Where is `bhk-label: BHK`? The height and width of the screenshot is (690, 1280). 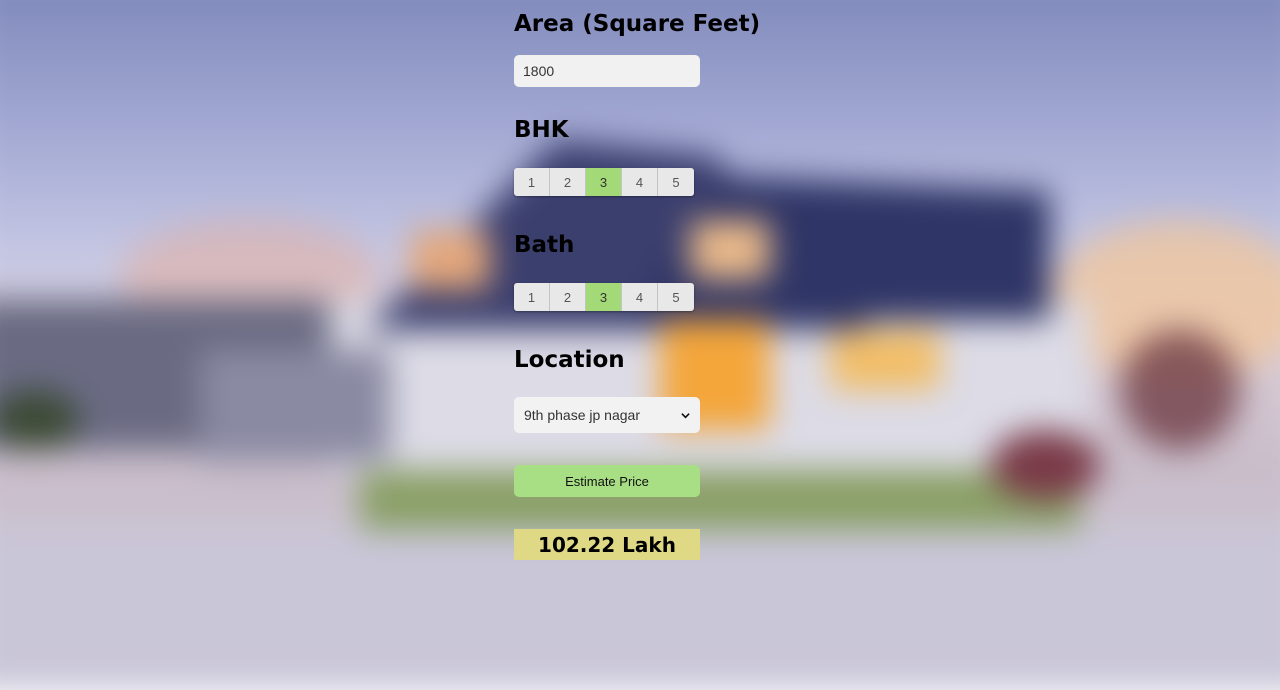 bhk-label: BHK is located at coordinates (541, 130).